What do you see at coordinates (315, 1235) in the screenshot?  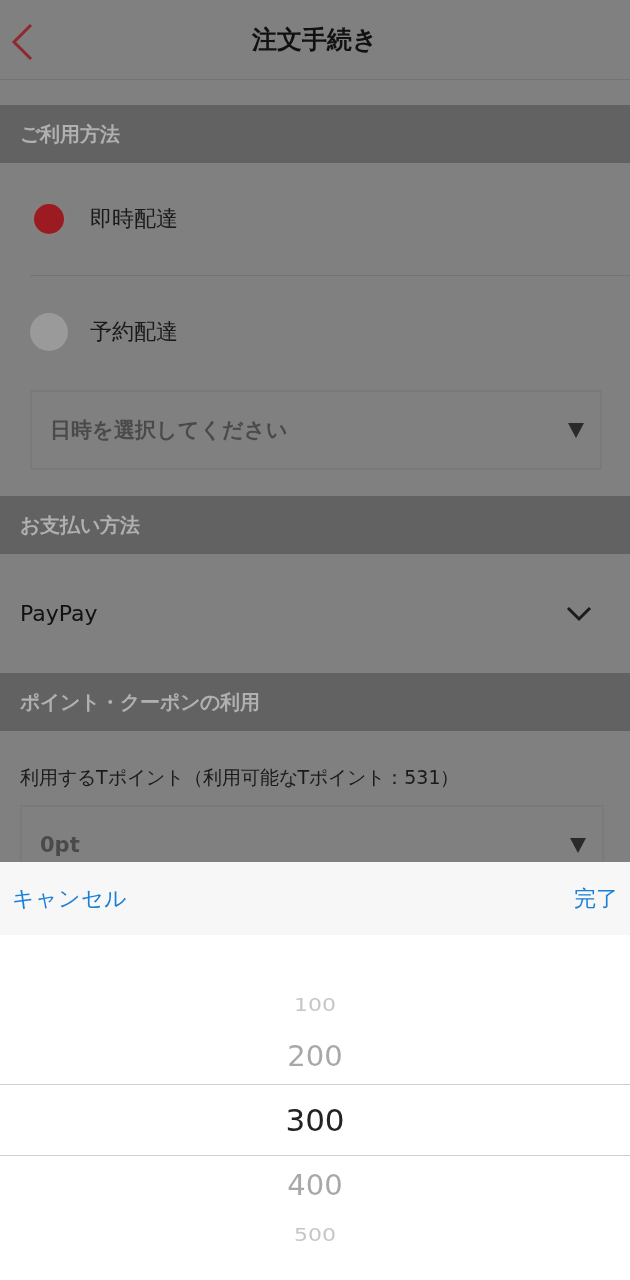 I see `picker-option: 500` at bounding box center [315, 1235].